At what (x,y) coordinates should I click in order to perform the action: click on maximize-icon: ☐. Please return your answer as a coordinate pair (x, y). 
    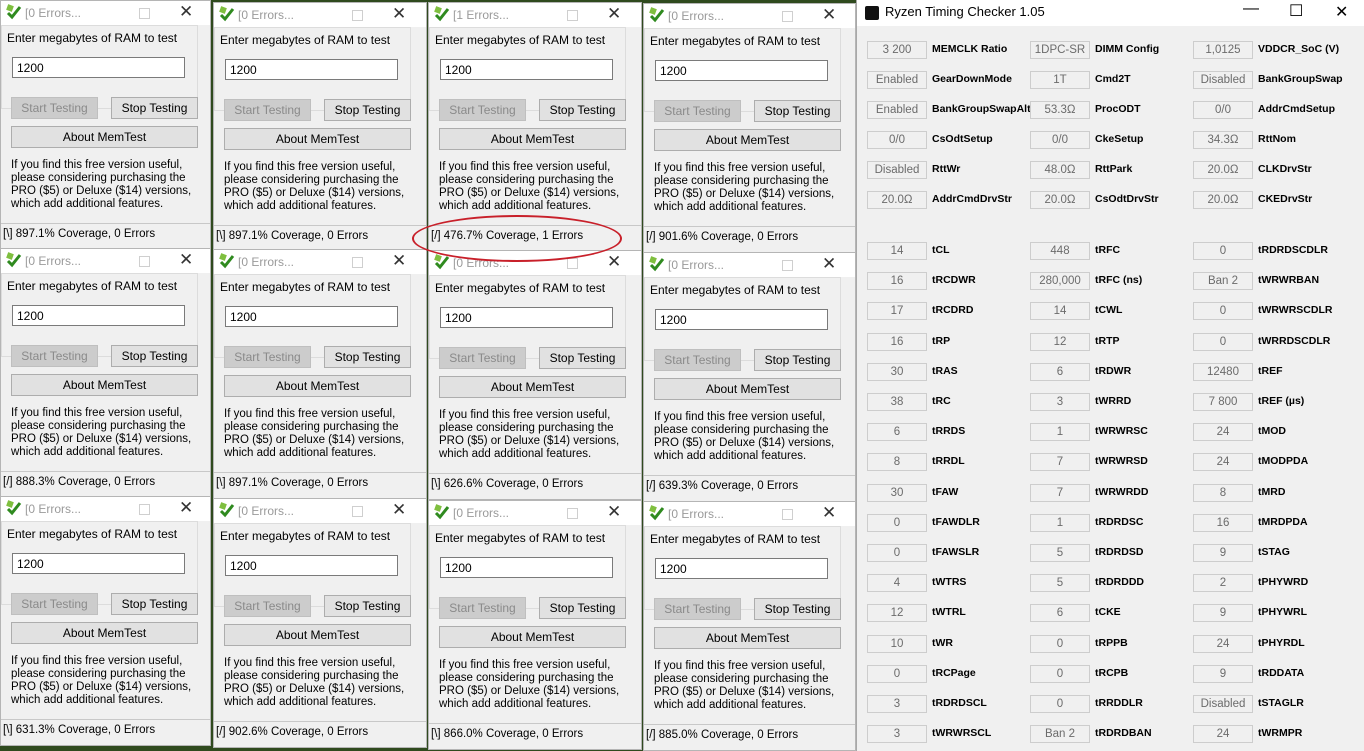
    Looking at the image, I should click on (1296, 11).